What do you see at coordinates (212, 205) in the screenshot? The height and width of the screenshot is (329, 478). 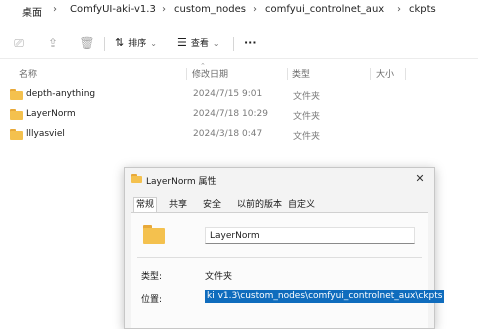 I see `tab-security: 安全` at bounding box center [212, 205].